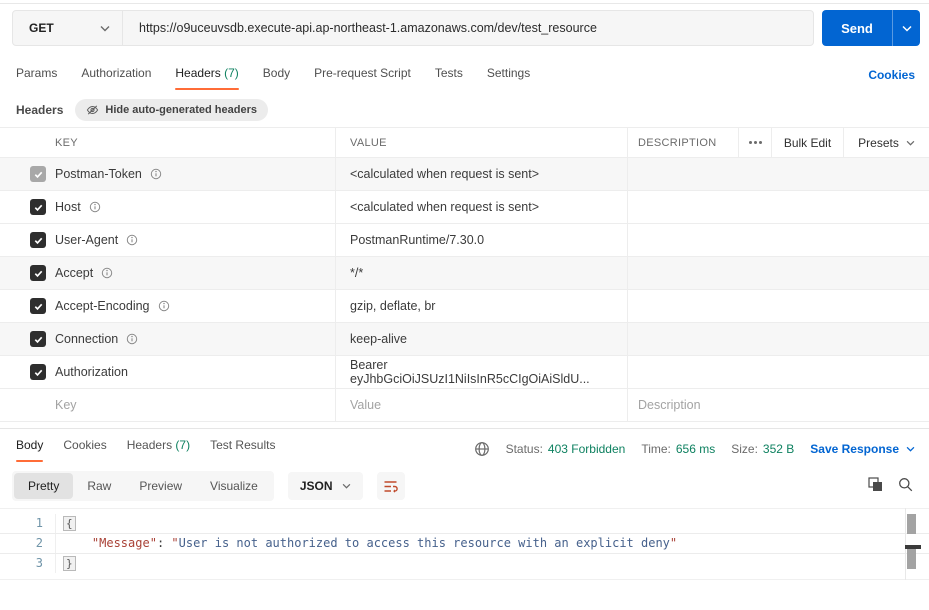 This screenshot has height=610, width=929. What do you see at coordinates (242, 450) in the screenshot?
I see `response-tab-test-results: Test Results` at bounding box center [242, 450].